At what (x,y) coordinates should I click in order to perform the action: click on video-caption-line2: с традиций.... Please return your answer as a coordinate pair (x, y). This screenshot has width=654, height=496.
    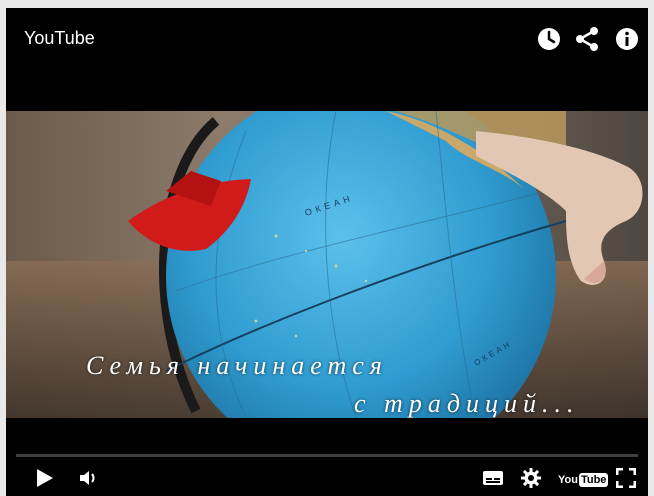
    Looking at the image, I should click on (467, 403).